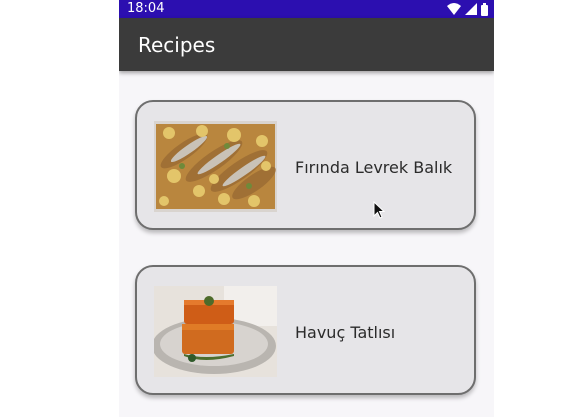 This screenshot has height=417, width=587. What do you see at coordinates (306, 44) in the screenshot?
I see `app-bar: Recipes` at bounding box center [306, 44].